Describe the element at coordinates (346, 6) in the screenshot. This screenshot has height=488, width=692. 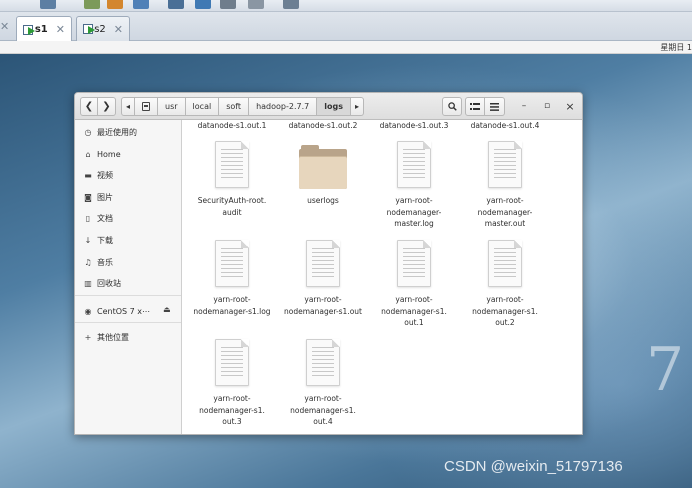
I see `host-toolbar` at that location.